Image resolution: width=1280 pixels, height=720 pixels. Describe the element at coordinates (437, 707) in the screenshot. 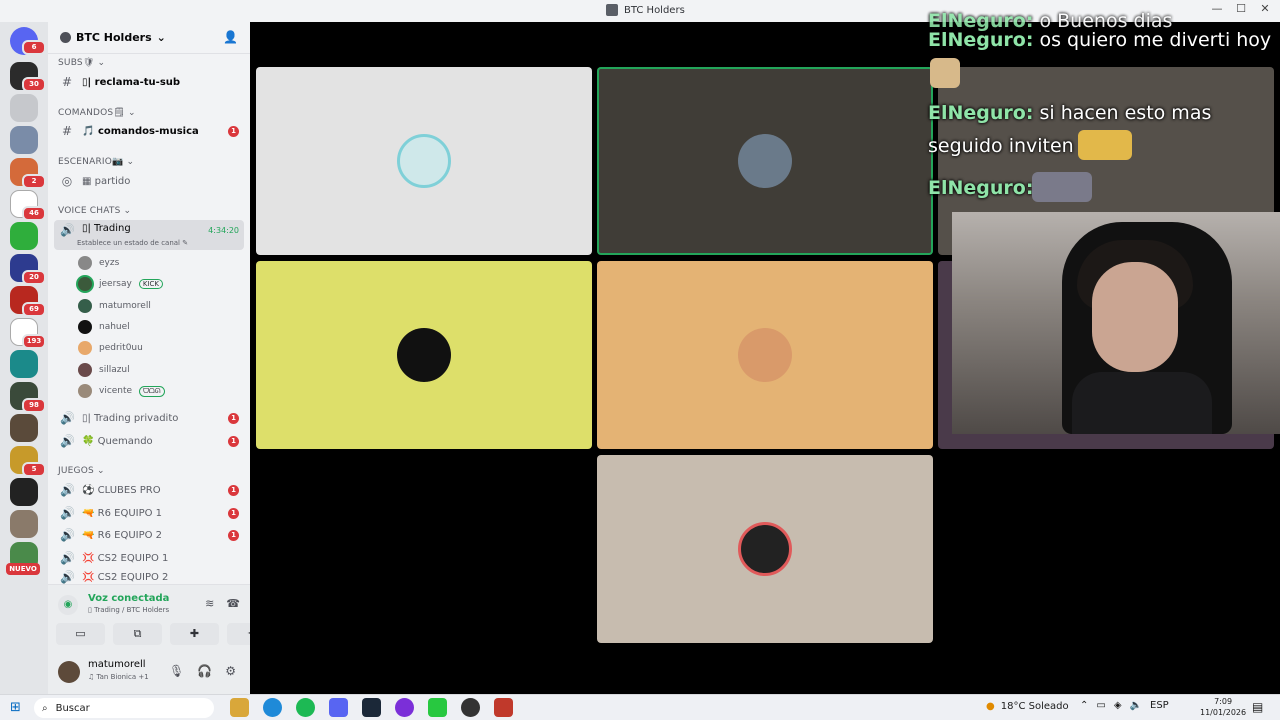

I see `kick-icon` at that location.